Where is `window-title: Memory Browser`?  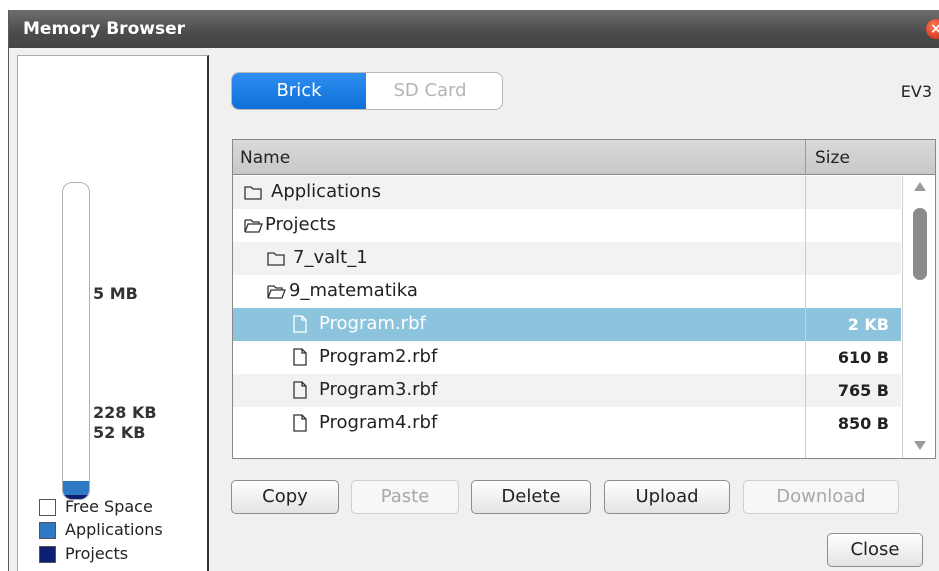 window-title: Memory Browser is located at coordinates (104, 29).